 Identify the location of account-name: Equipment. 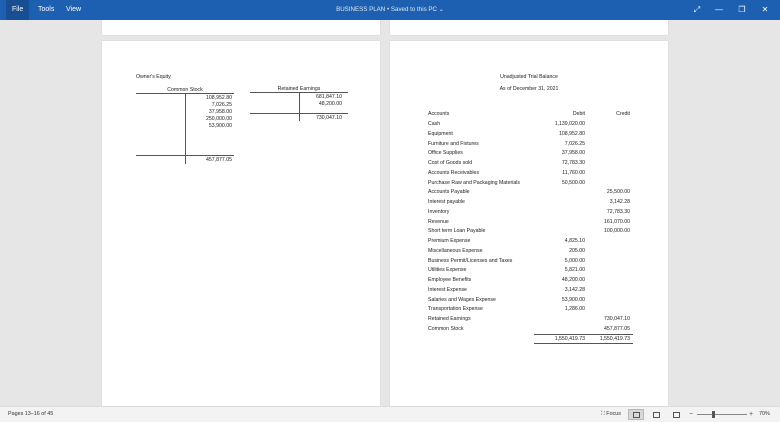
(440, 133).